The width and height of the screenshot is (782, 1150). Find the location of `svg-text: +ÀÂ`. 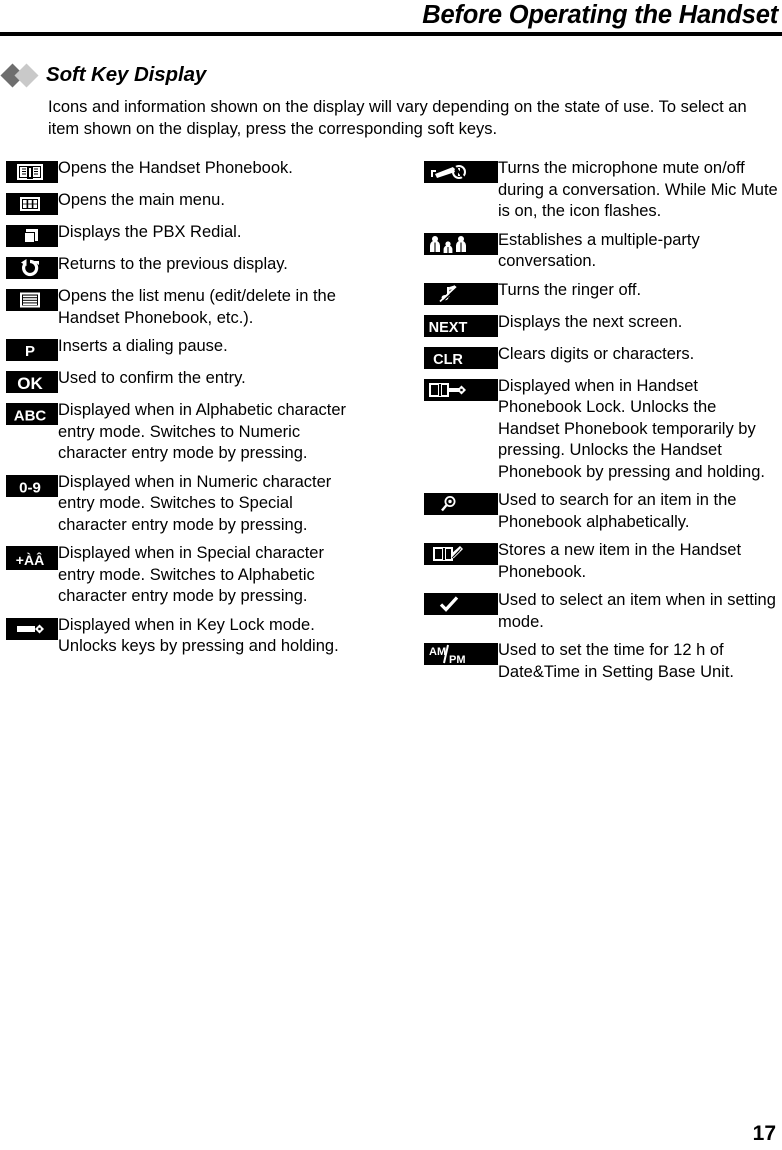

svg-text: +ÀÂ is located at coordinates (30, 559).